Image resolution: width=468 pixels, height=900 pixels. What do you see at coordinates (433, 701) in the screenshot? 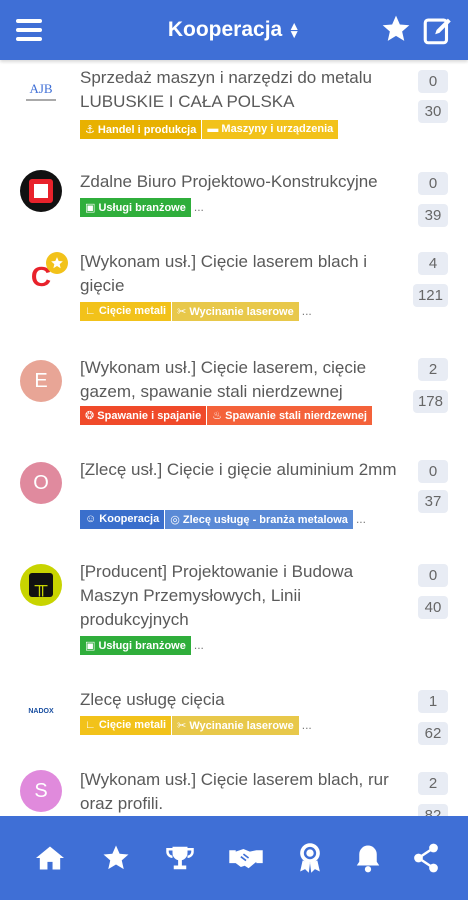
I see `reply-count: 1` at bounding box center [433, 701].